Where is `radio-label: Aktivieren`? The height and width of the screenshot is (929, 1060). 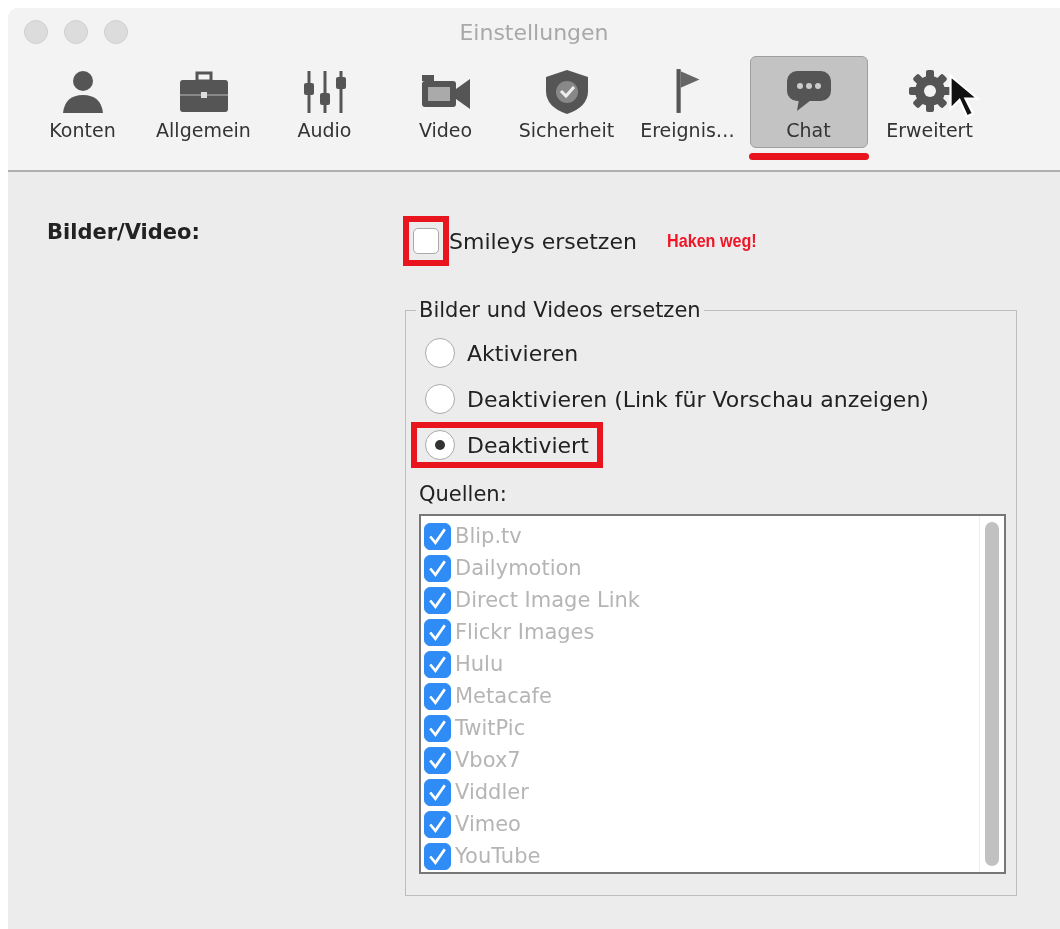
radio-label: Aktivieren is located at coordinates (523, 353).